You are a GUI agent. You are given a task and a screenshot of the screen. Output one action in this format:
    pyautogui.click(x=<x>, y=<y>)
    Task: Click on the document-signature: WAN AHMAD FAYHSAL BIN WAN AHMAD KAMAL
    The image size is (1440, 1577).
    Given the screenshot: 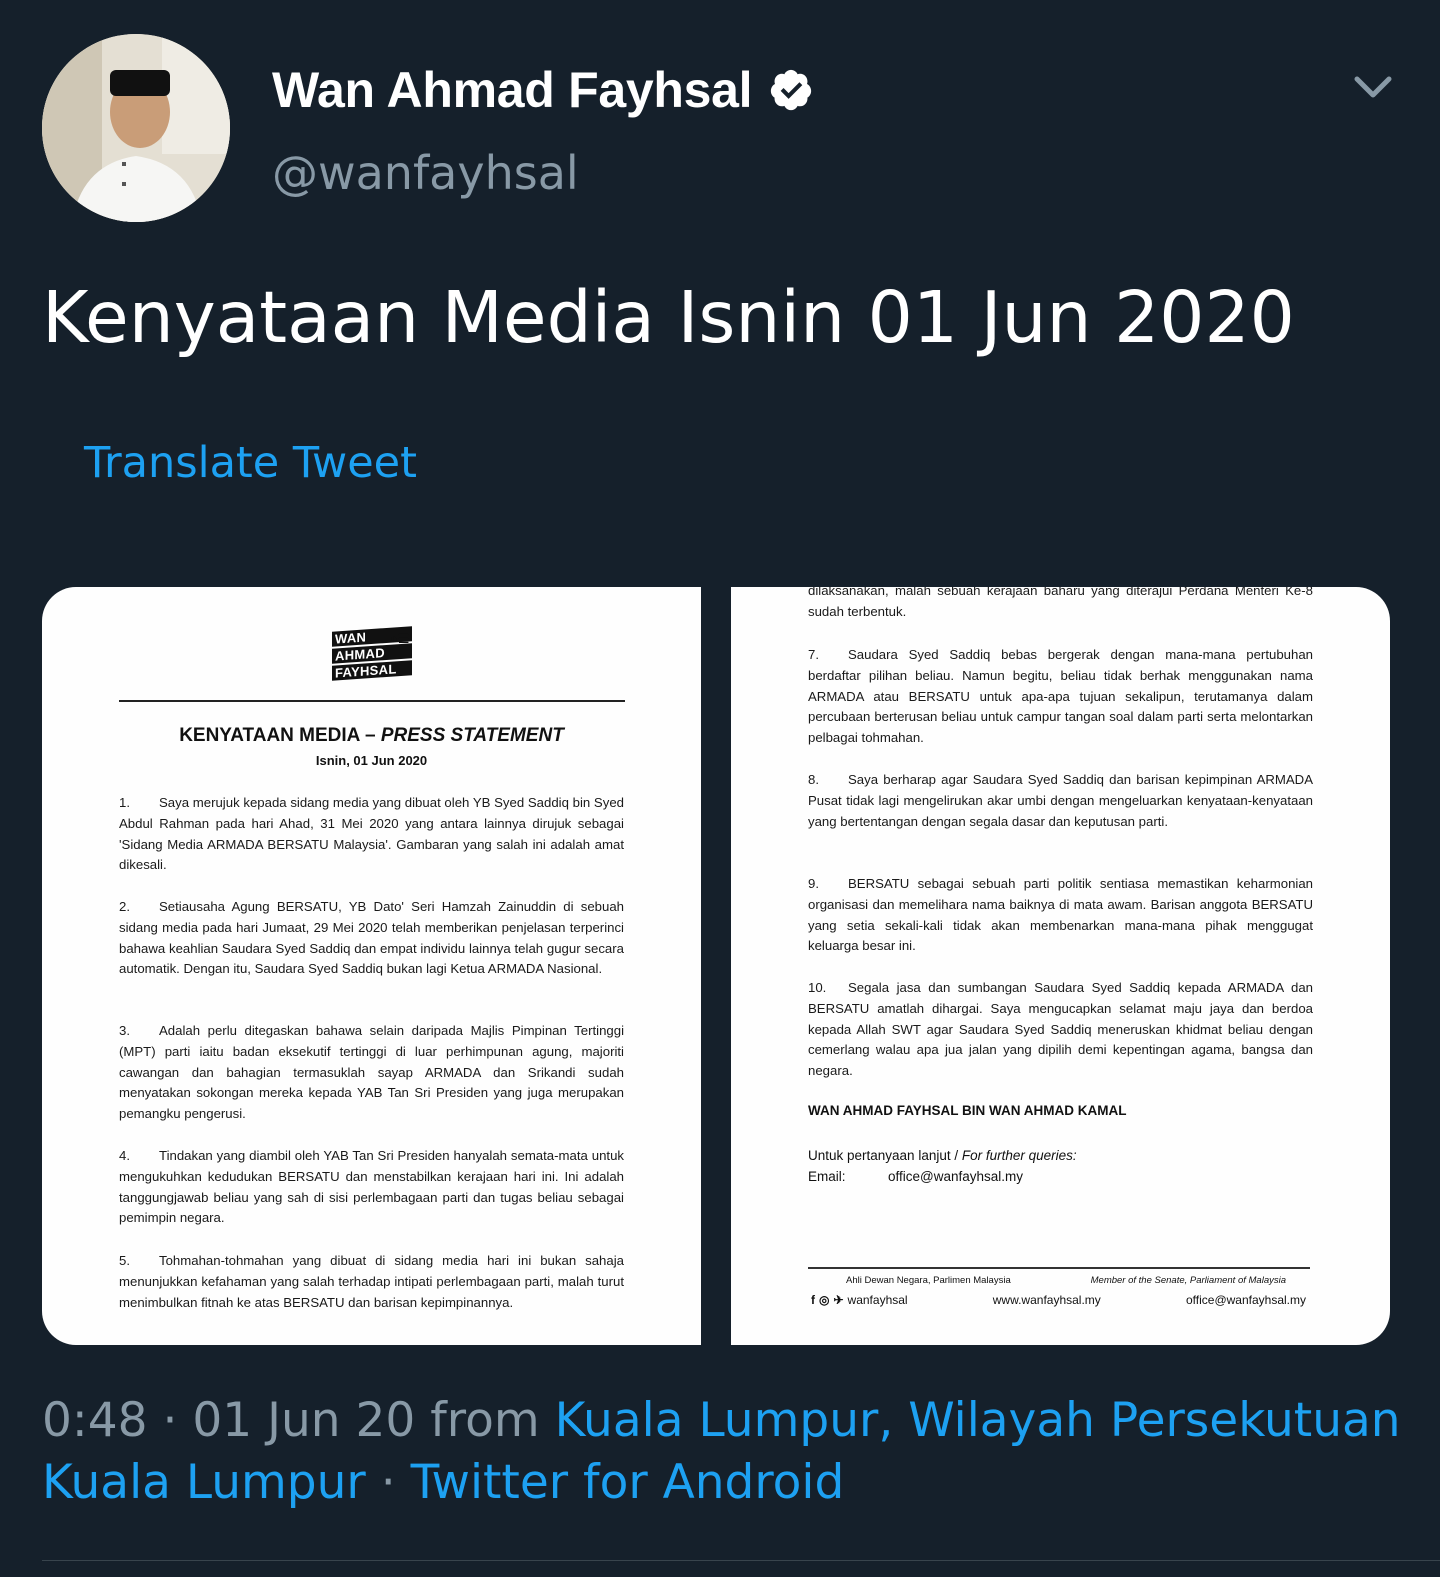 What is the action you would take?
    pyautogui.click(x=967, y=1110)
    